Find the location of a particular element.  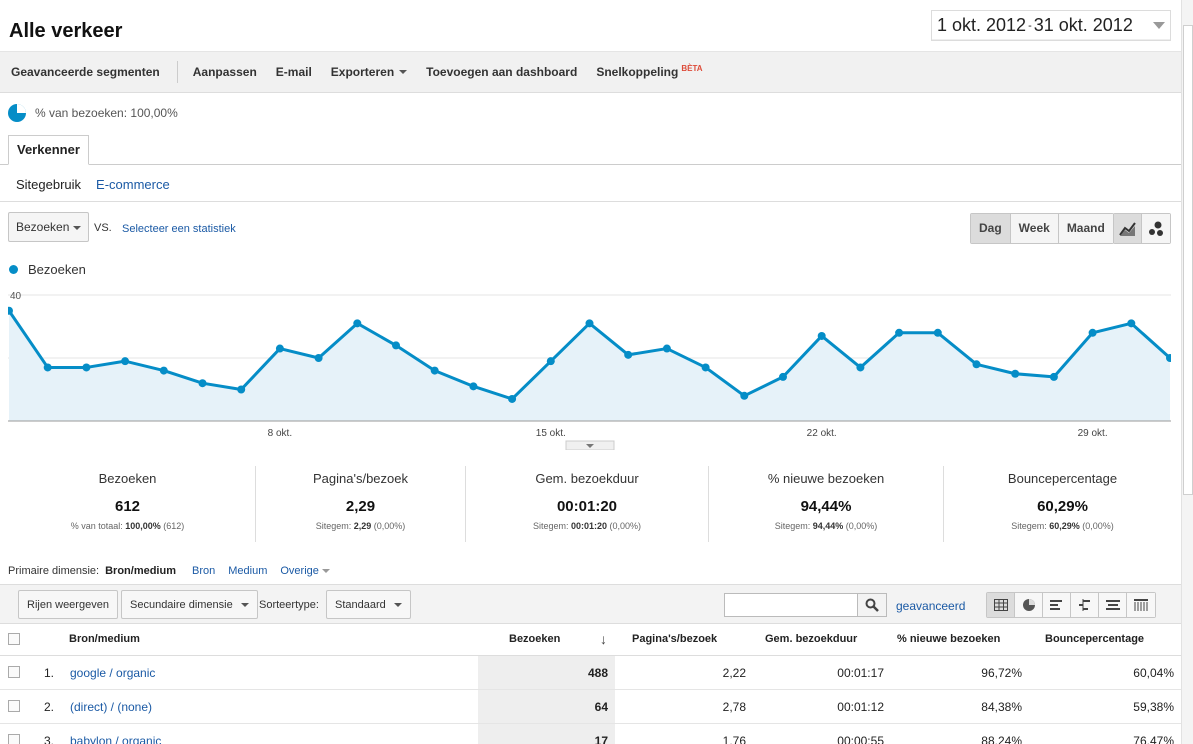

view-performance-button is located at coordinates (1057, 605).